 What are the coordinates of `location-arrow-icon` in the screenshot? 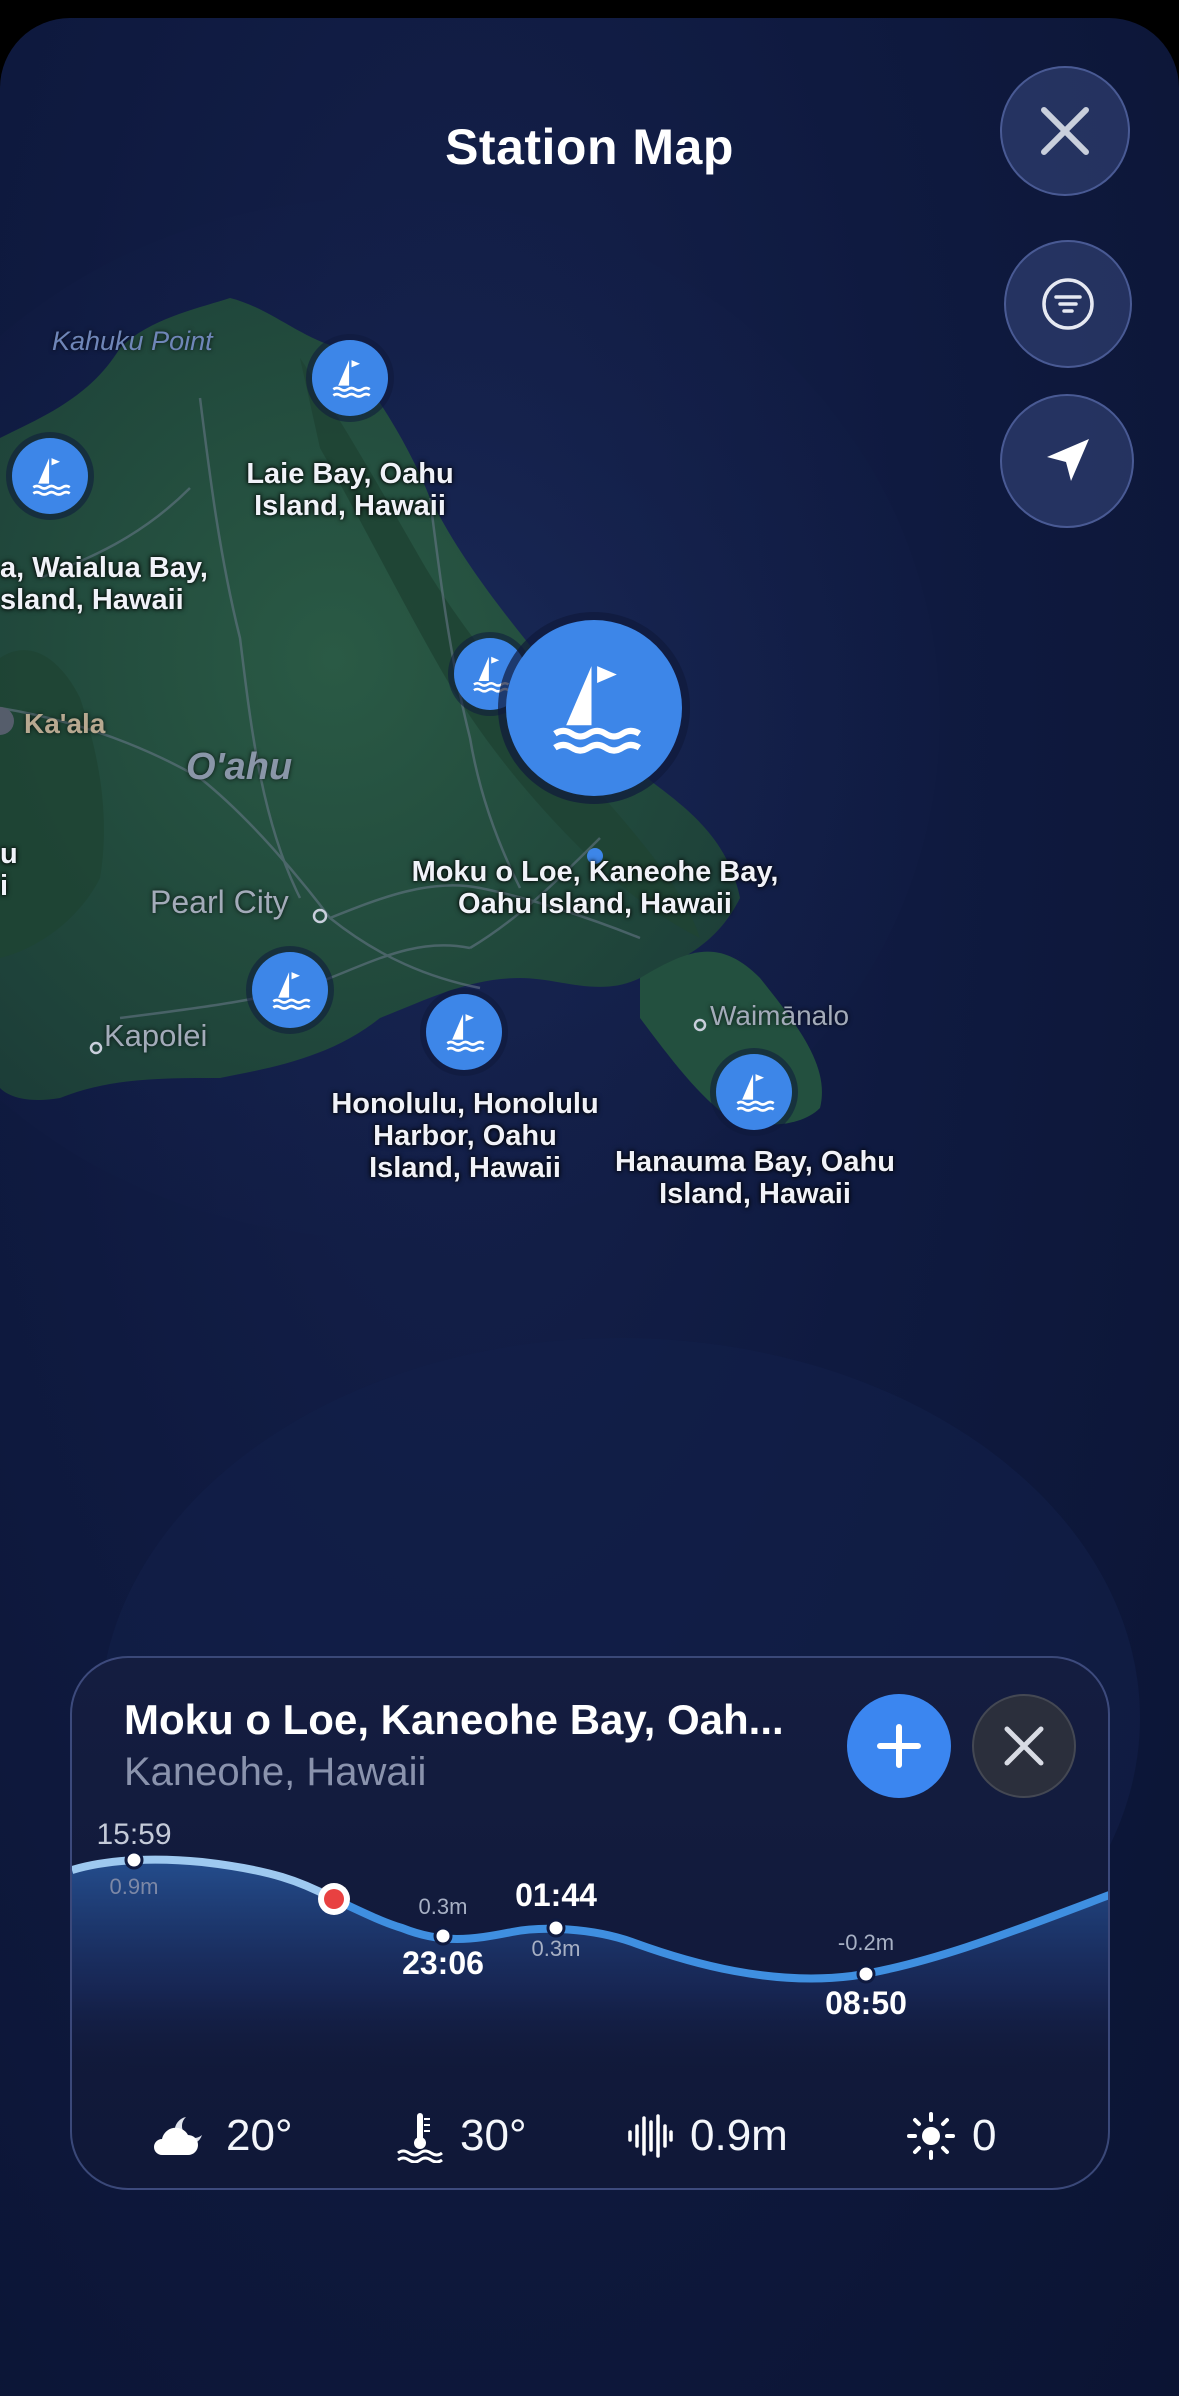 It's located at (1068, 460).